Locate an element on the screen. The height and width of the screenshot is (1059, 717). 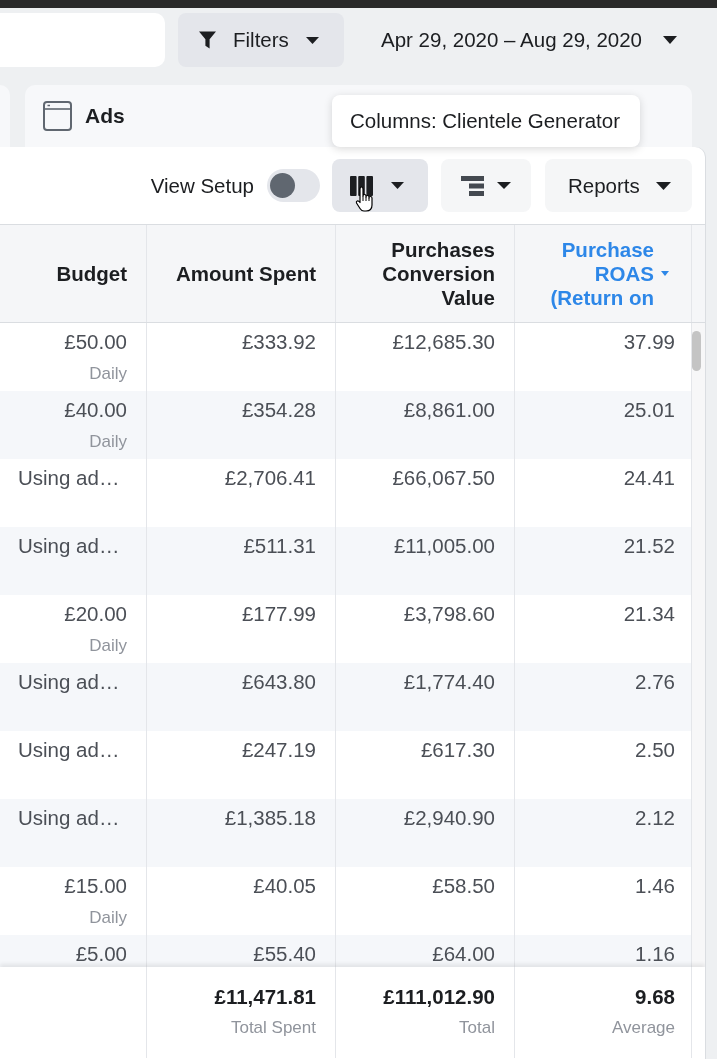
tooltip: Columns: Clientele Generator is located at coordinates (486, 121).